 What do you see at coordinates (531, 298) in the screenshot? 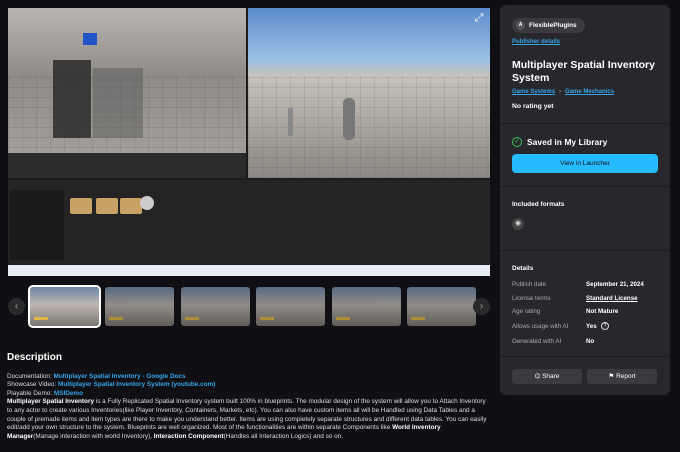
I see `detail-label: License terms` at bounding box center [531, 298].